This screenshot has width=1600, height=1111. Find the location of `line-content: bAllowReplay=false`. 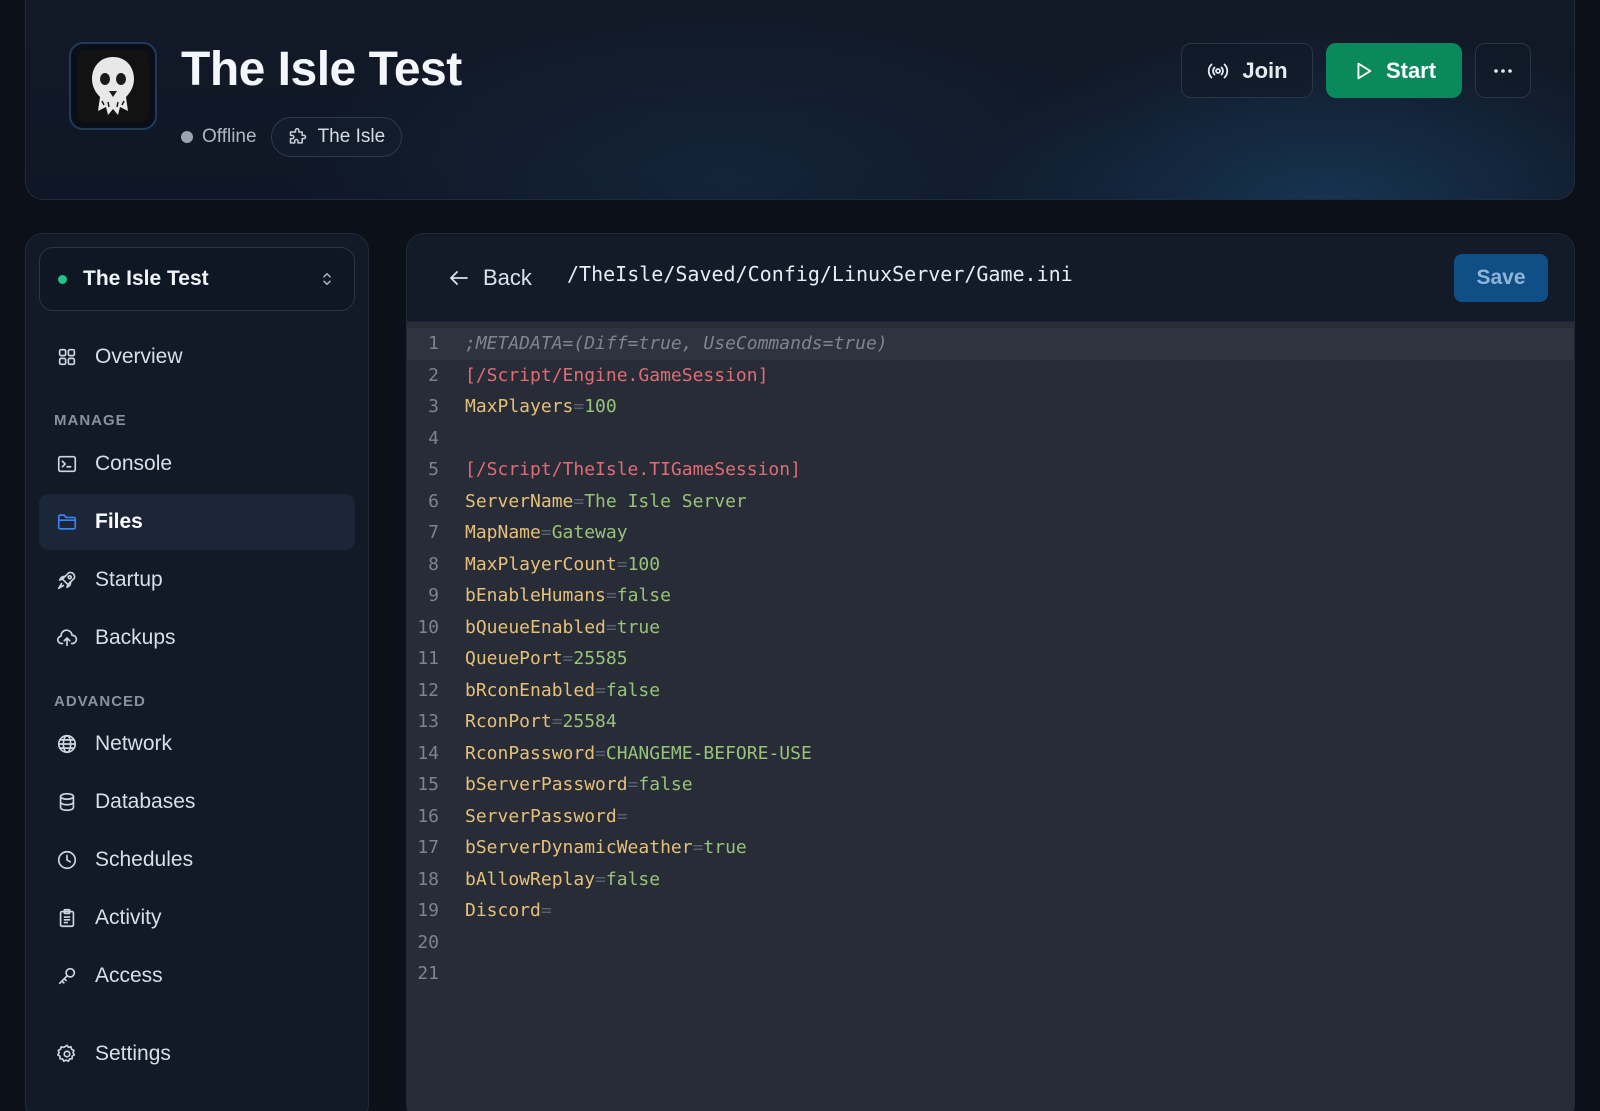

line-content: bAllowReplay=false is located at coordinates (562, 880).